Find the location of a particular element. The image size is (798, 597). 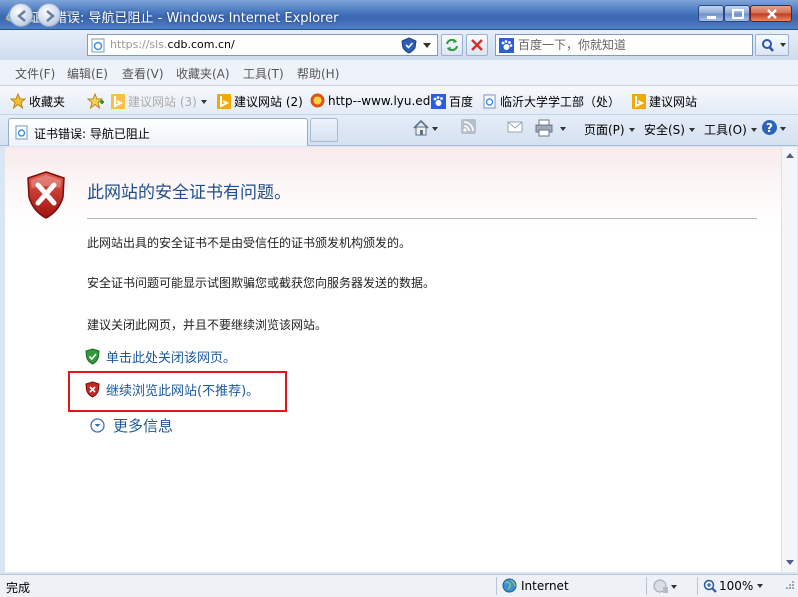

close-page-link: 单击此处关闭该网页。 is located at coordinates (171, 358).